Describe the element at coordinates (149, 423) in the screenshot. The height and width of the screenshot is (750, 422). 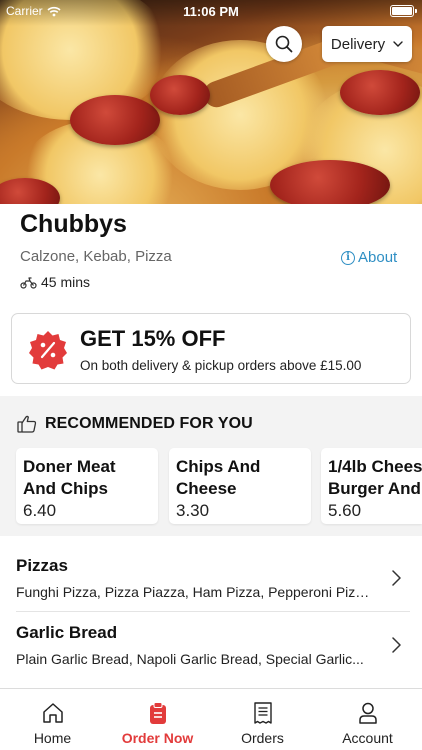
I see `recommended-heading-label: RECOMMENDED FOR YOU` at that location.